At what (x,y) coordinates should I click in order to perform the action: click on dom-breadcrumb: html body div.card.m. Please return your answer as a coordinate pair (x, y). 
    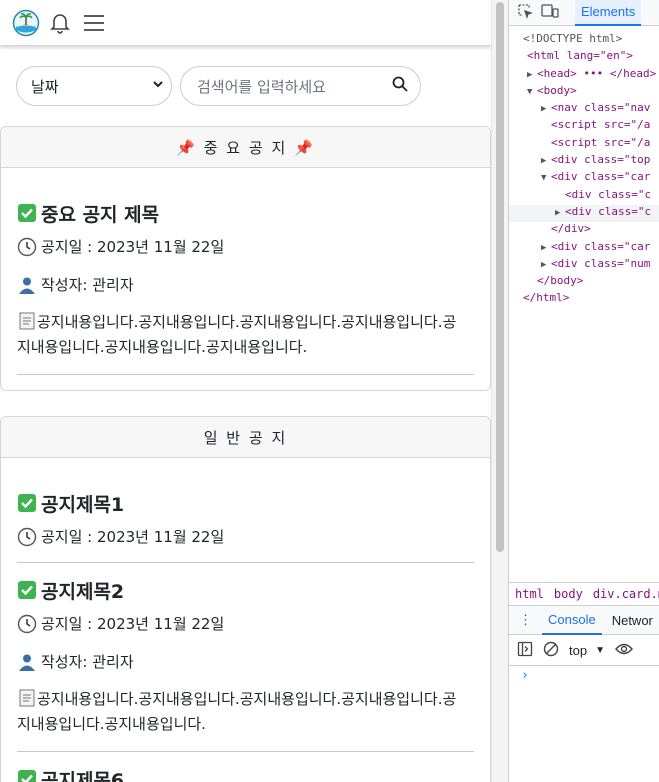
    Looking at the image, I should click on (584, 593).